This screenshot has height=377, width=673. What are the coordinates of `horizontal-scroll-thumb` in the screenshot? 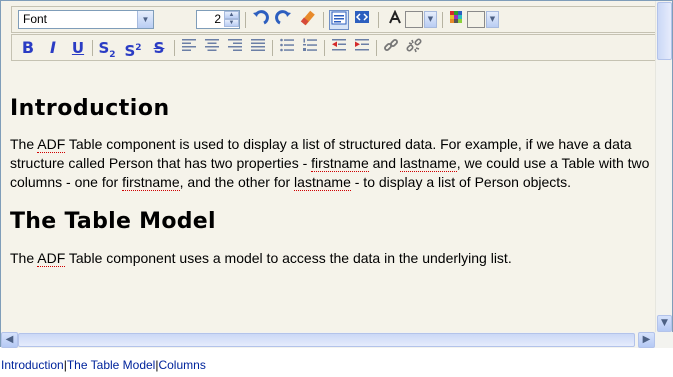 It's located at (326, 340).